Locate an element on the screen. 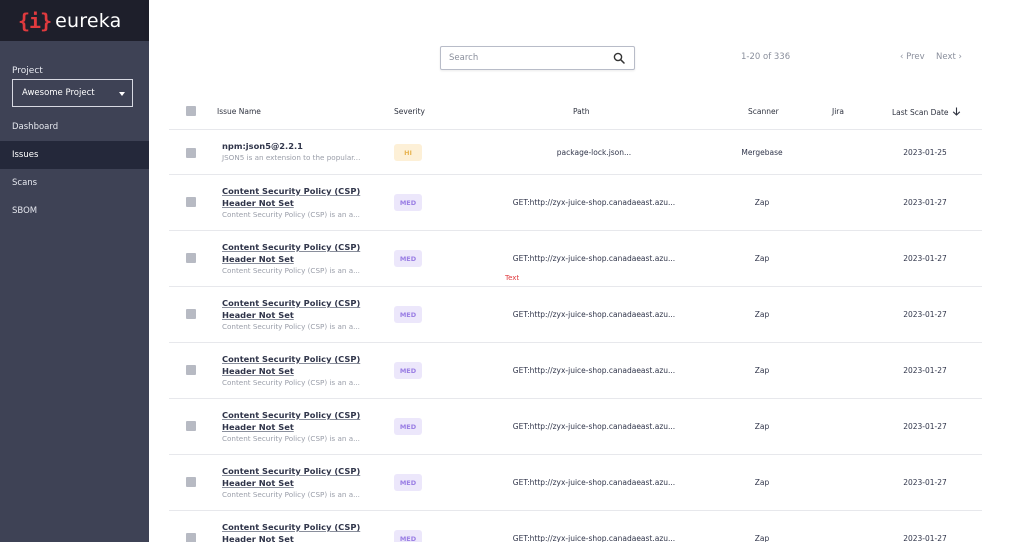 The width and height of the screenshot is (1024, 542). issue-name-link: npm:json5@2.2.1 is located at coordinates (262, 146).